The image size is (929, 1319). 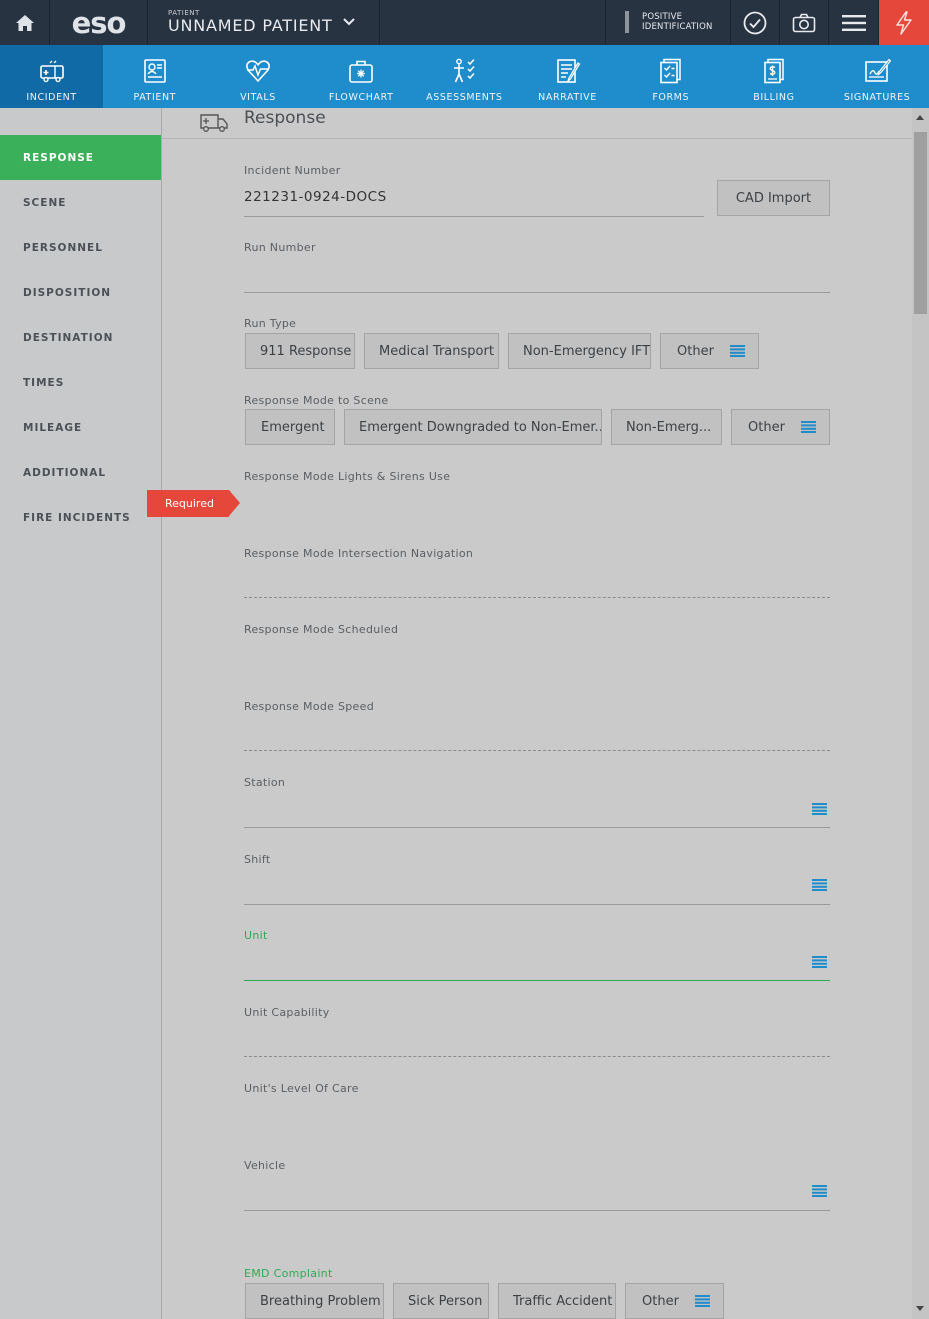 I want to click on run-type-label: Run Type, so click(x=270, y=323).